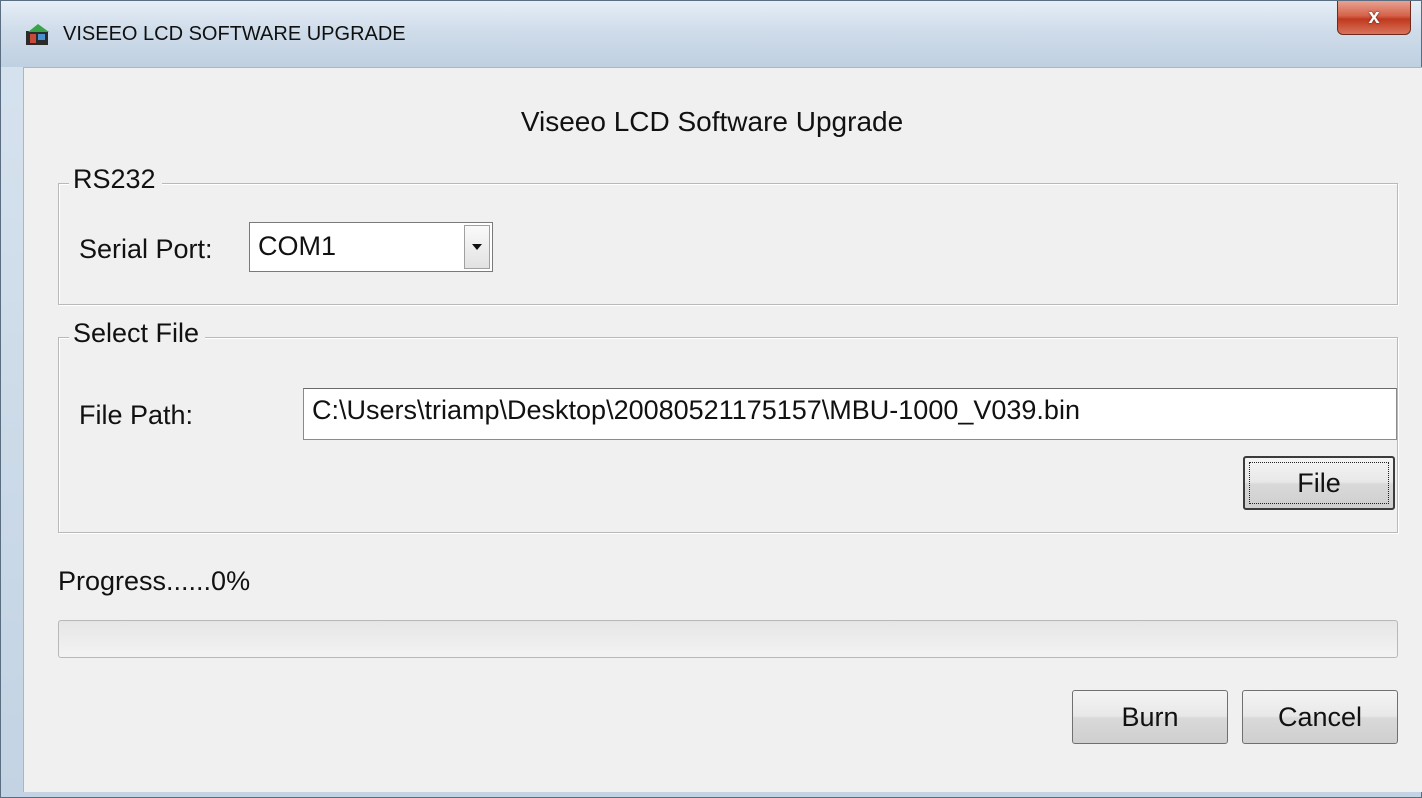 This screenshot has width=1422, height=798. Describe the element at coordinates (154, 581) in the screenshot. I see `progress-label: Progress......0%` at that location.